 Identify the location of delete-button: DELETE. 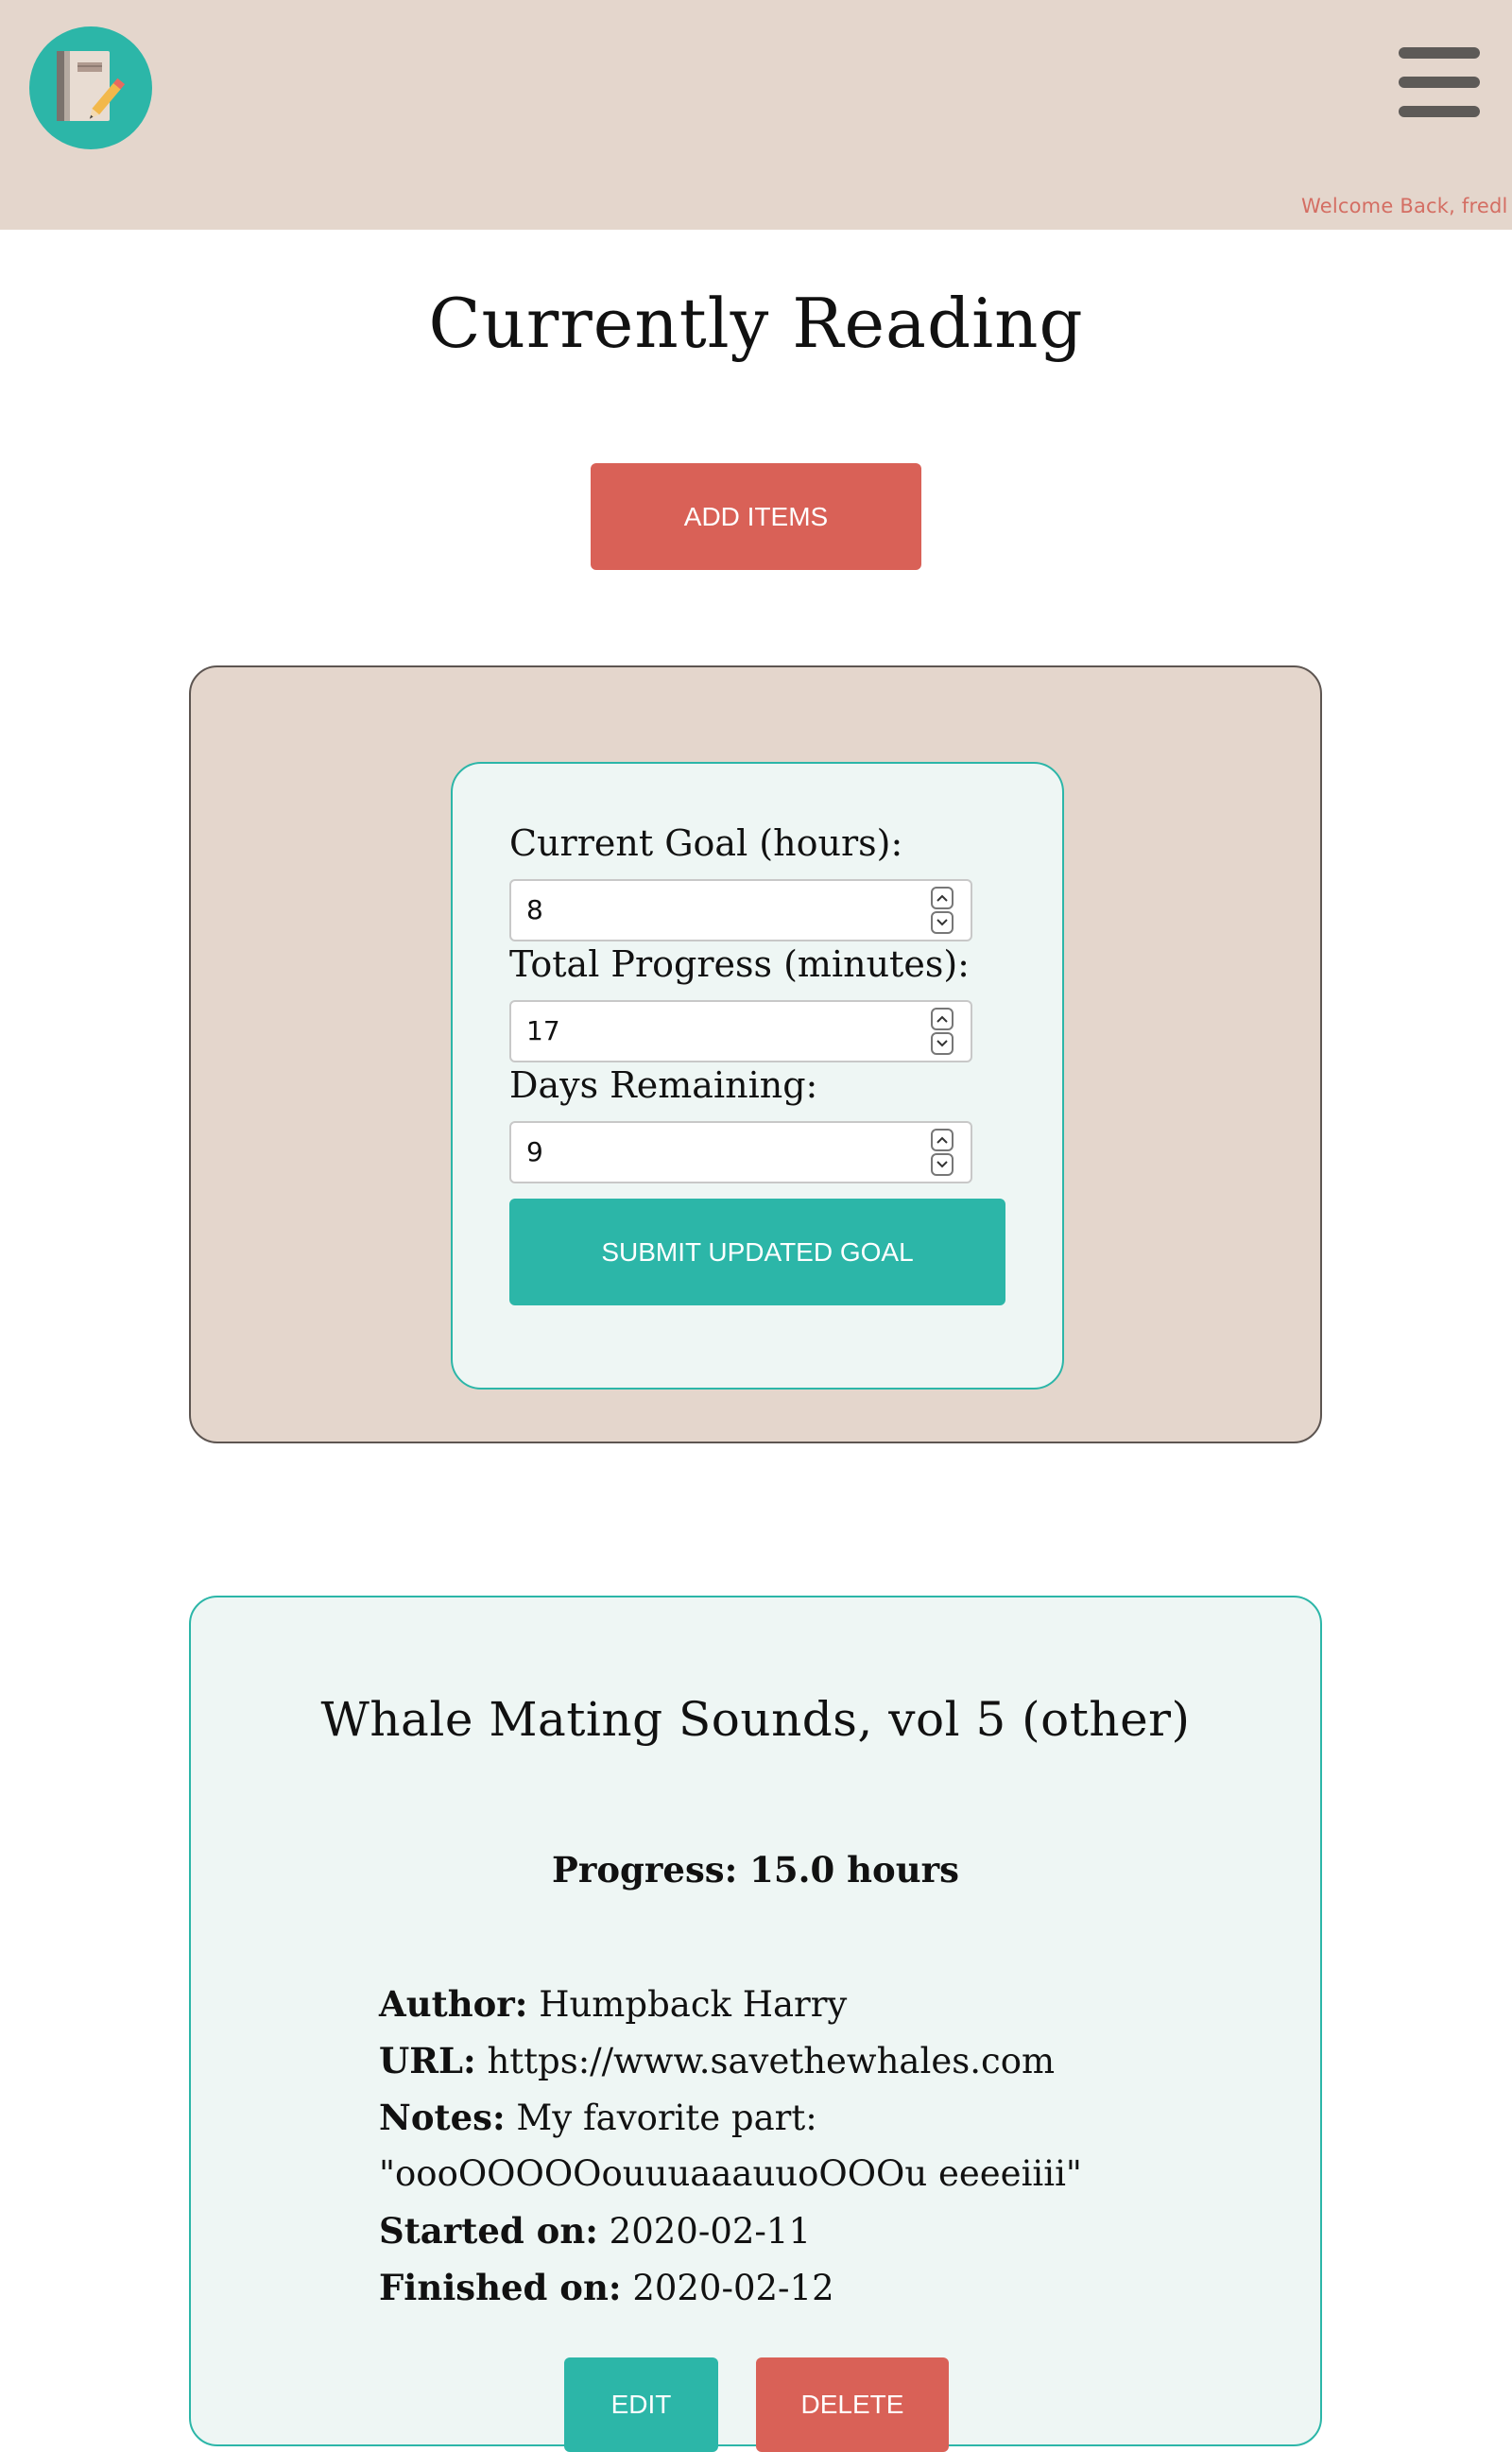
(852, 2404).